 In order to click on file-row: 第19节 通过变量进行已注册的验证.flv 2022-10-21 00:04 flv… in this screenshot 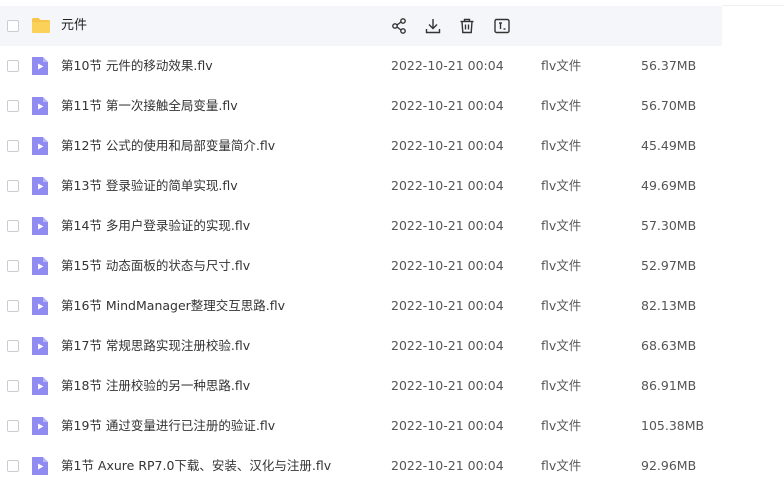, I will do `click(361, 426)`.